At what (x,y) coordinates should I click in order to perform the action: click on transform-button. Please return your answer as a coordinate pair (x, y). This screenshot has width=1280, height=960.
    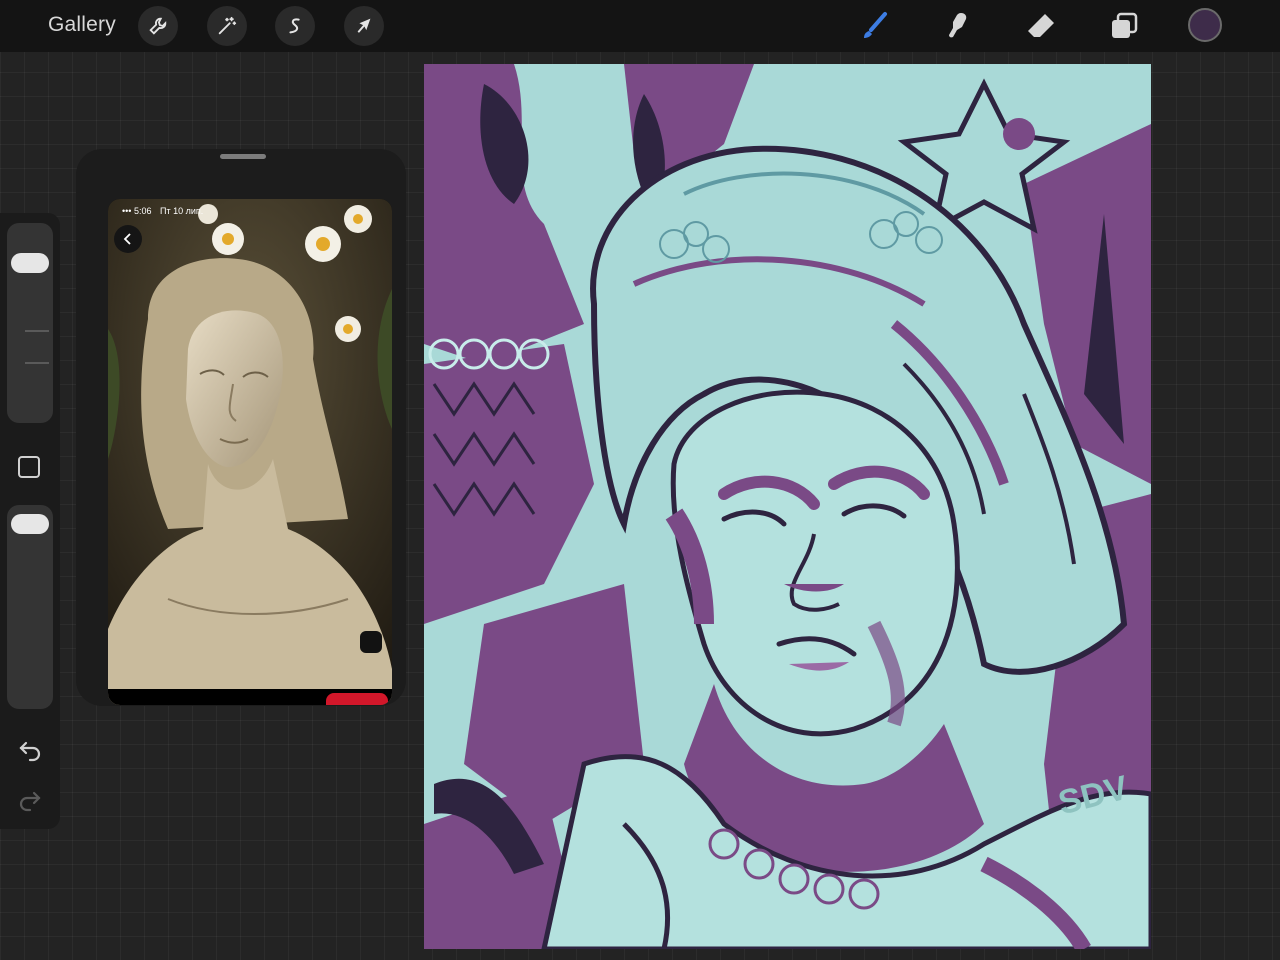
    Looking at the image, I should click on (364, 26).